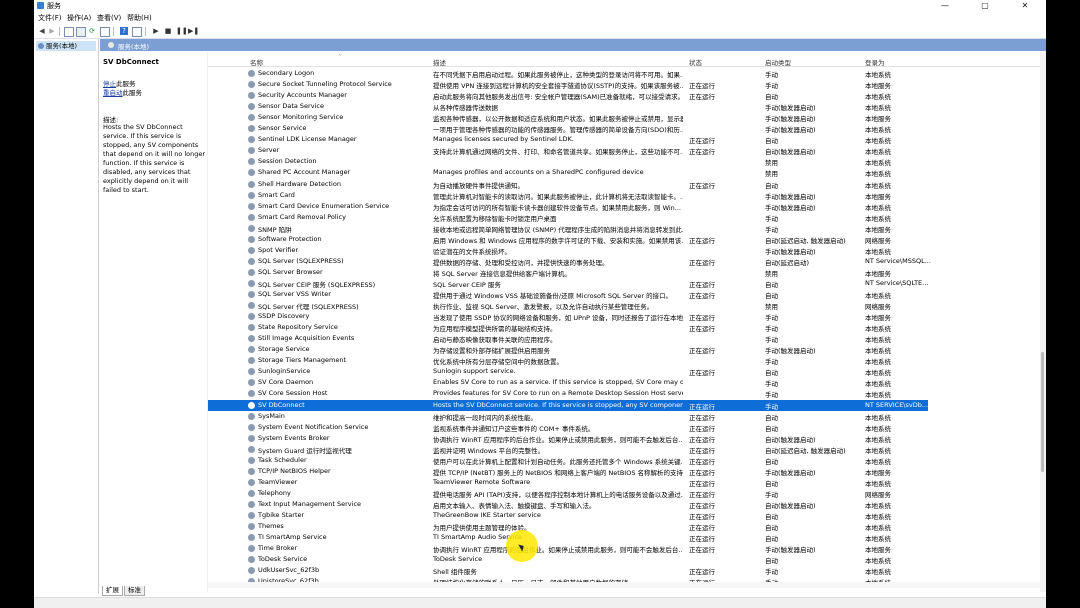  I want to click on service-name: Spot Verifier, so click(278, 249).